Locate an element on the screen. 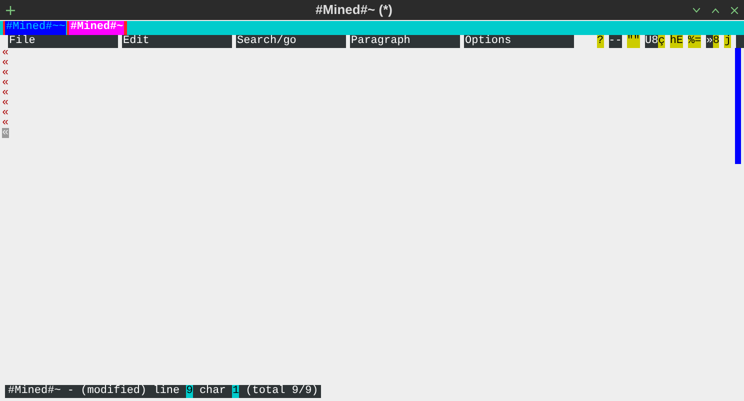  status-flag: U8 is located at coordinates (651, 41).